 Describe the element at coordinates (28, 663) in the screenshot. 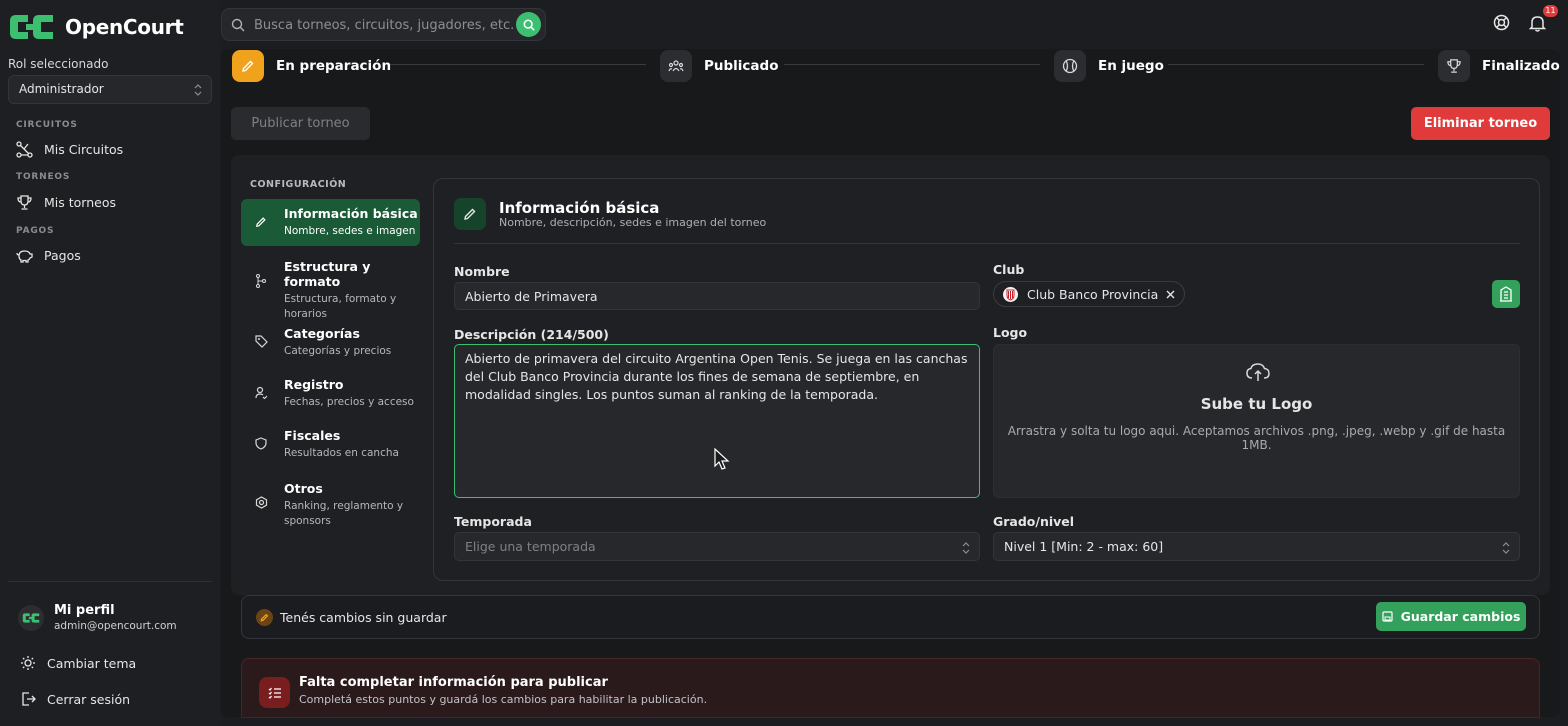

I see `sun-icon` at that location.